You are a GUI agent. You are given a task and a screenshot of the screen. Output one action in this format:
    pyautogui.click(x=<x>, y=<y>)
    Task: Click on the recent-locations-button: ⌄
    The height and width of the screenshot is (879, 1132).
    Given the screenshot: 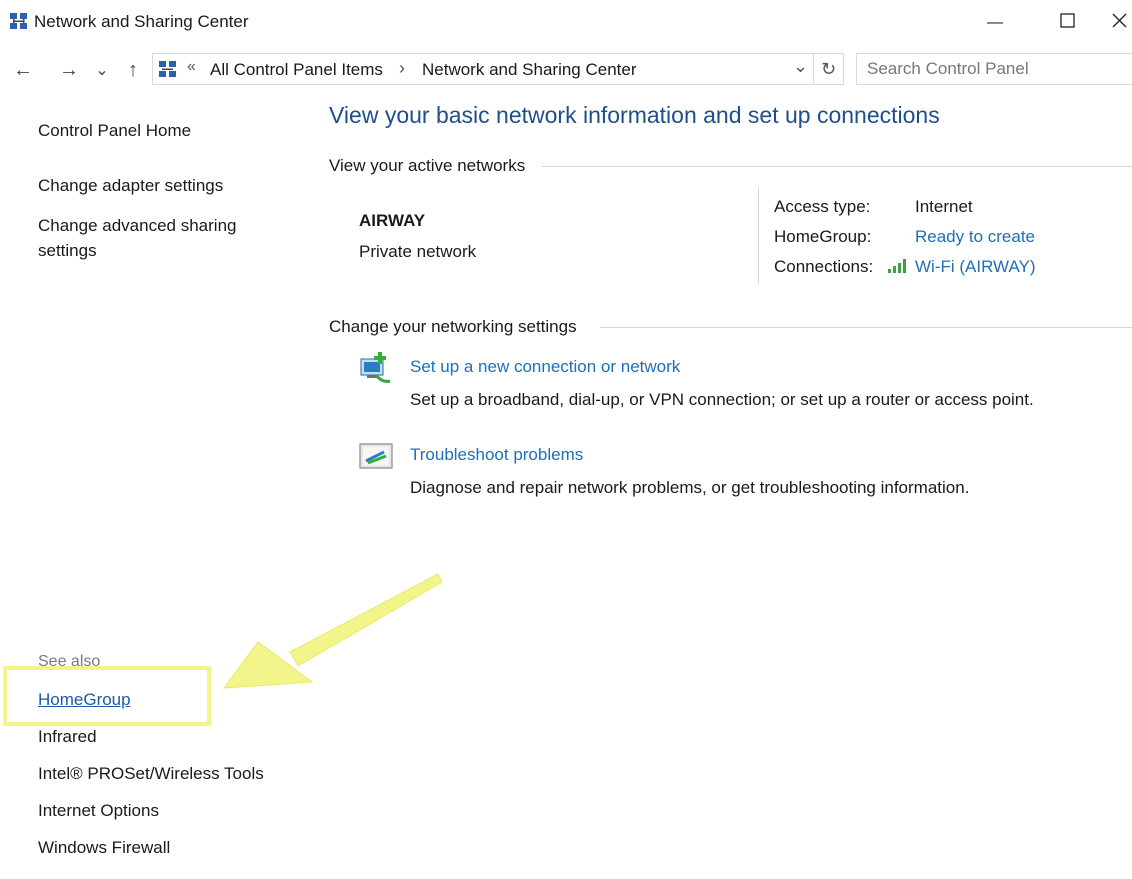 What is the action you would take?
    pyautogui.click(x=102, y=70)
    